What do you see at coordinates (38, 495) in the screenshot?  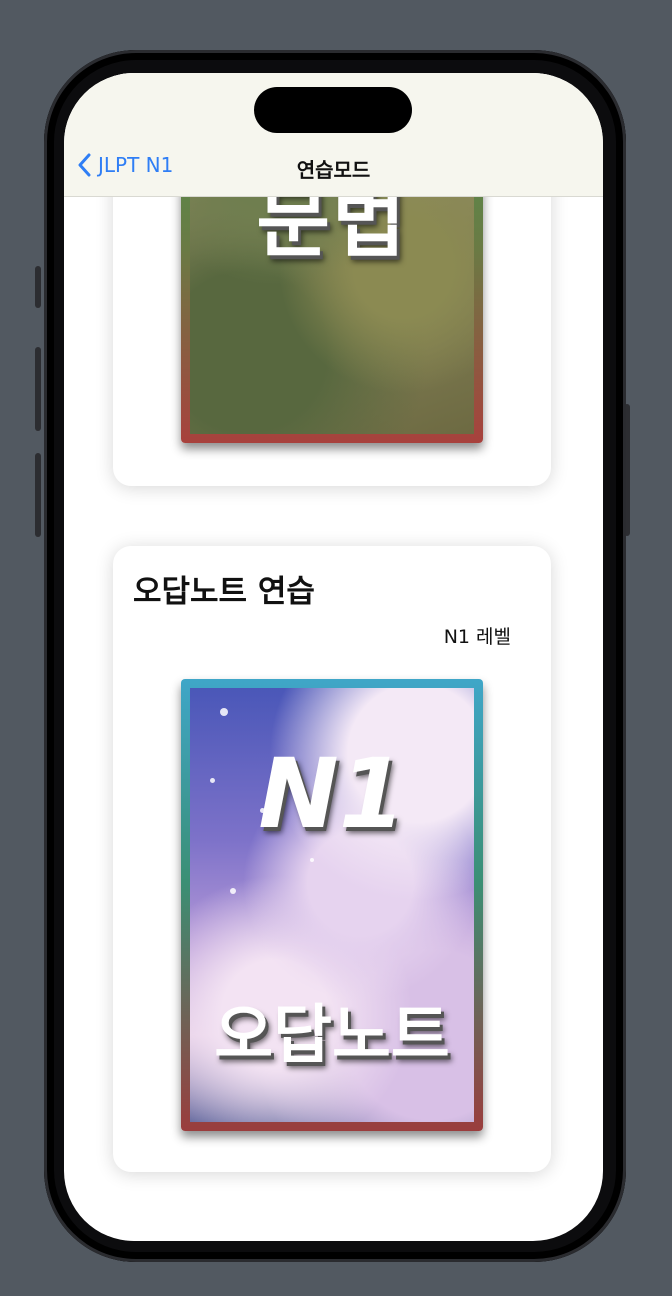 I see `volume-down-button` at bounding box center [38, 495].